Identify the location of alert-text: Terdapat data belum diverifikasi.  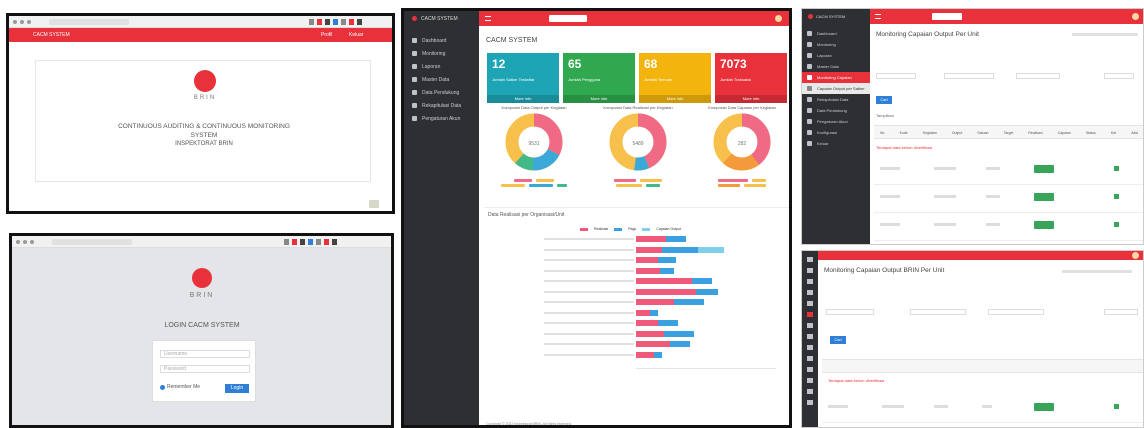
(904, 147).